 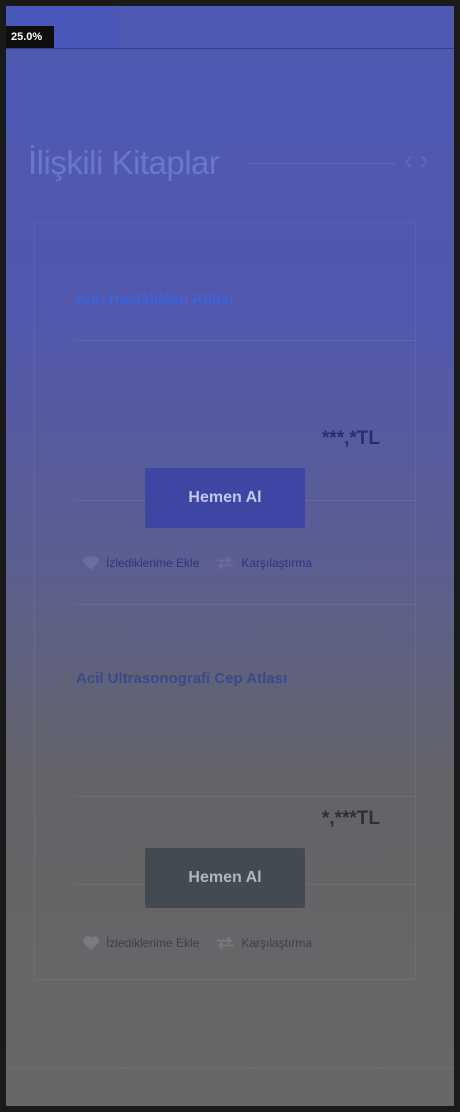 I want to click on book-title-link: Acil Ultrasonografi Cep Atlası, so click(x=181, y=678).